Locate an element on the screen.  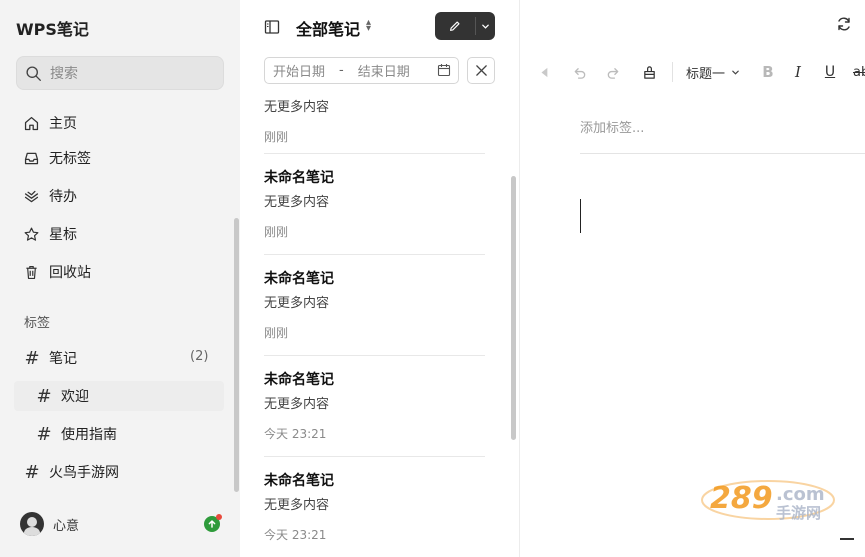
tag-divider is located at coordinates (722, 153).